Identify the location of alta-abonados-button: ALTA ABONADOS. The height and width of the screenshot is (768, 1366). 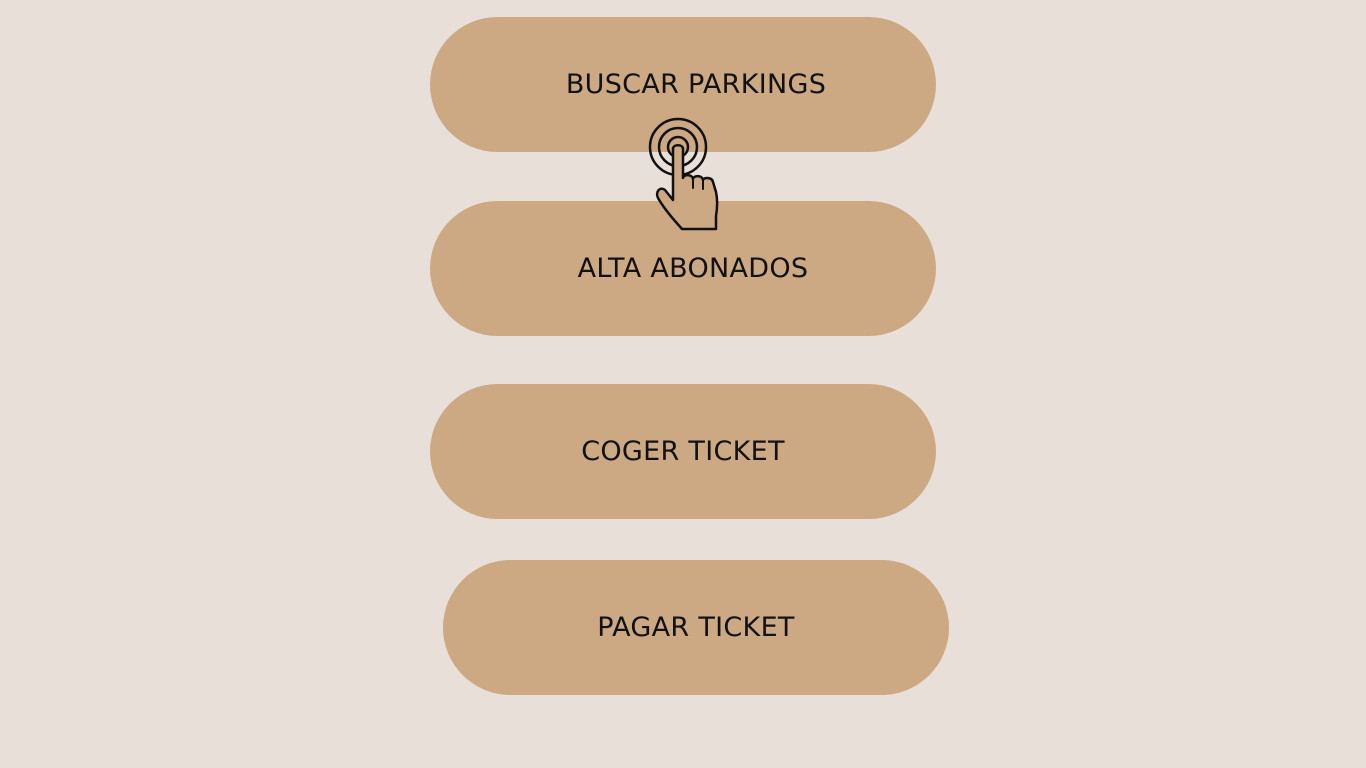
(683, 268).